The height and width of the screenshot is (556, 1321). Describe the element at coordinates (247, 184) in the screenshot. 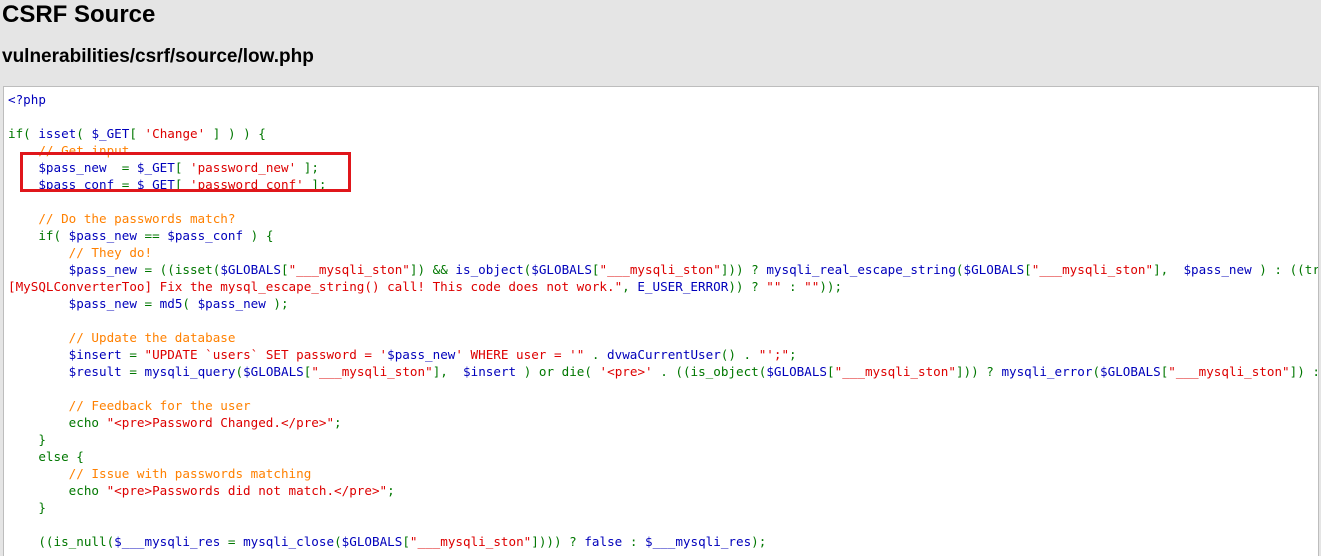

I see `code-token: 'password_conf'` at that location.